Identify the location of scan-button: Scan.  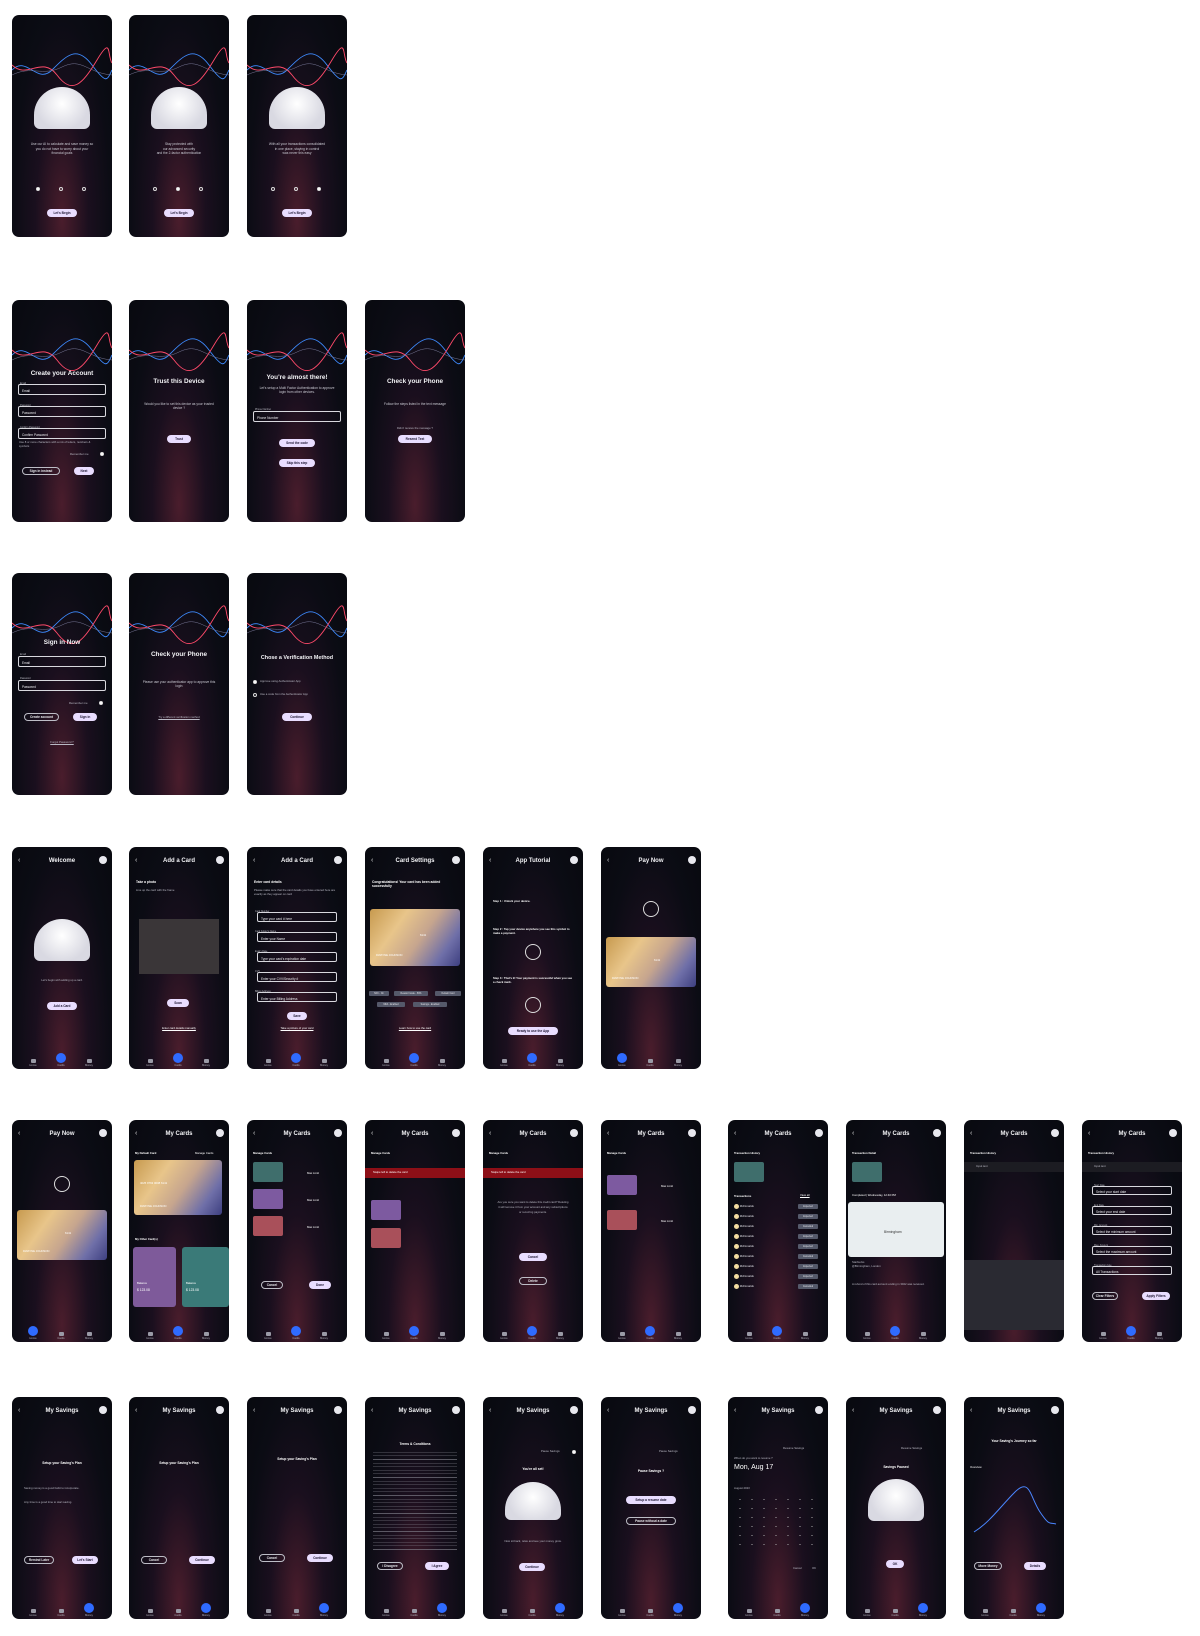
(178, 1003).